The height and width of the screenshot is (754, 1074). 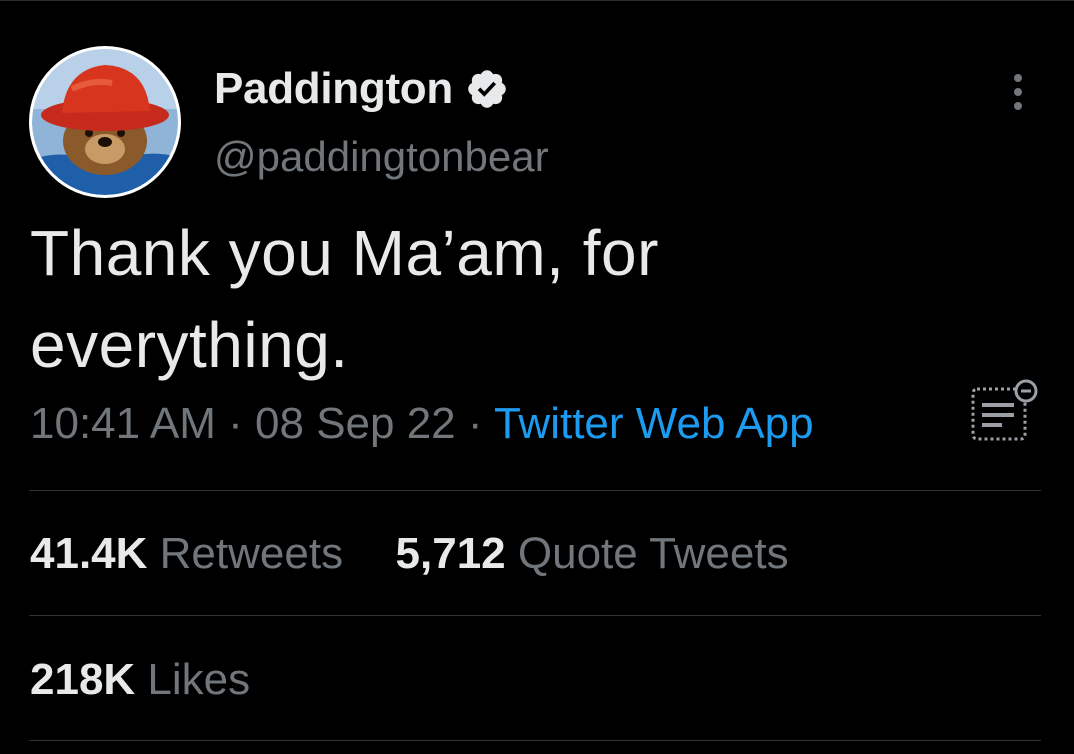 What do you see at coordinates (450, 553) in the screenshot?
I see `quote-tweets-count: 5,712` at bounding box center [450, 553].